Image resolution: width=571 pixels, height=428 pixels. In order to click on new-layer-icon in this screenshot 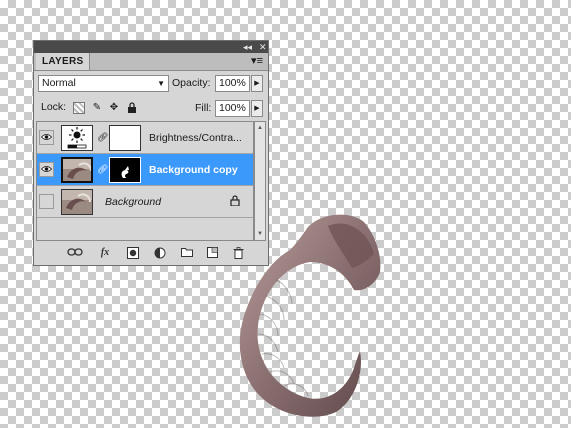, I will do `click(212, 253)`.